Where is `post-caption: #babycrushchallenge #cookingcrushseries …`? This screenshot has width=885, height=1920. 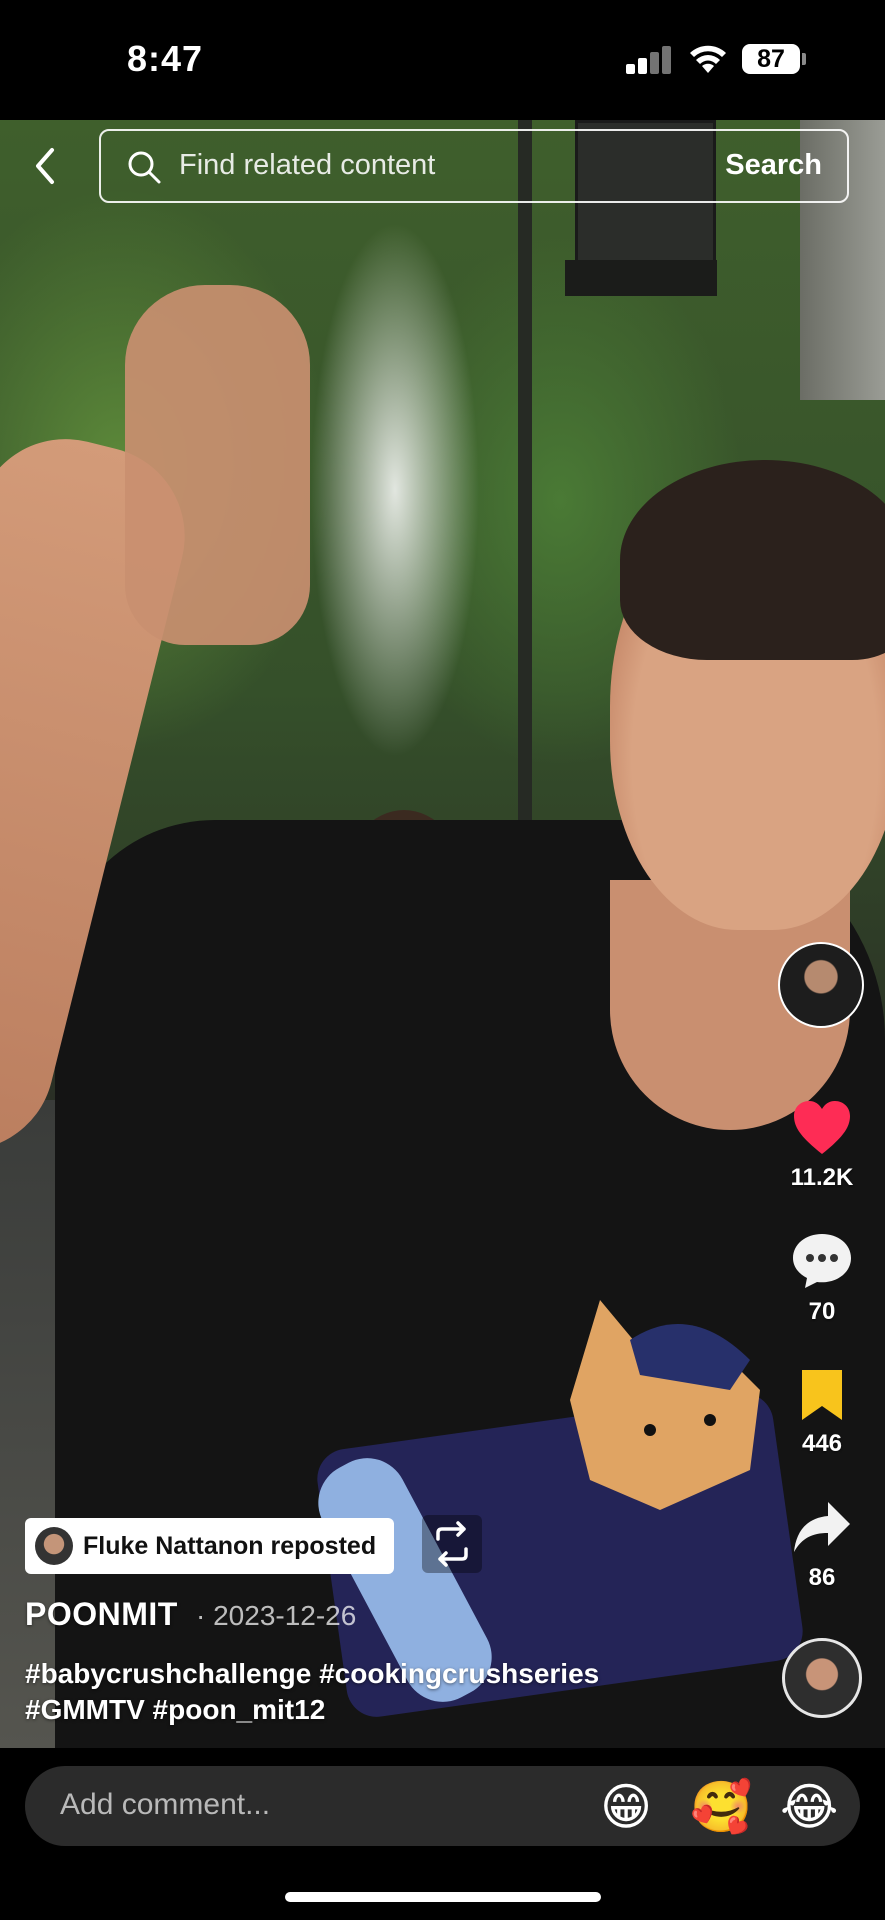
post-caption: #babycrushchallenge #cookingcrushseries … is located at coordinates (375, 1692).